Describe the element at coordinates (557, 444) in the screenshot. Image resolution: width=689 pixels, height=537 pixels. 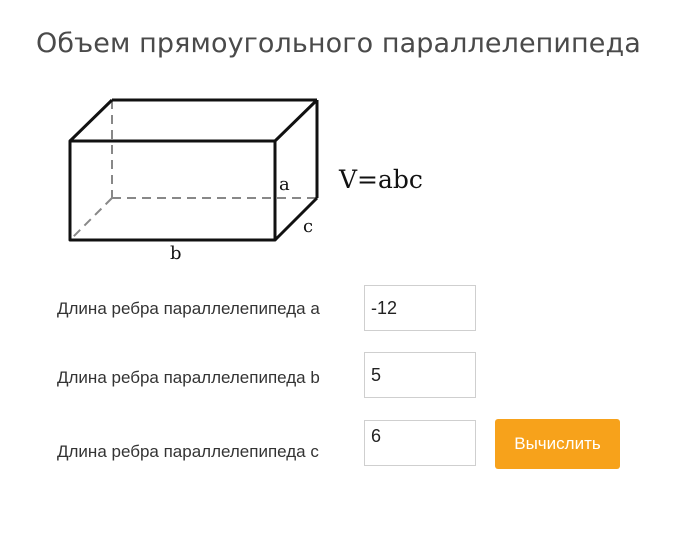
I see `calculate-button: Вычислить` at that location.